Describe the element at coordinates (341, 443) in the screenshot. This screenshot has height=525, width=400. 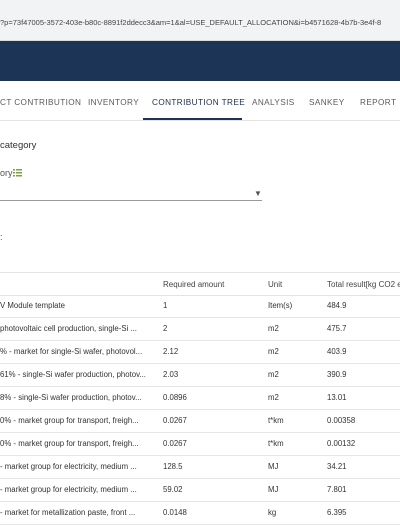
I see `row-result: 0.00132` at that location.